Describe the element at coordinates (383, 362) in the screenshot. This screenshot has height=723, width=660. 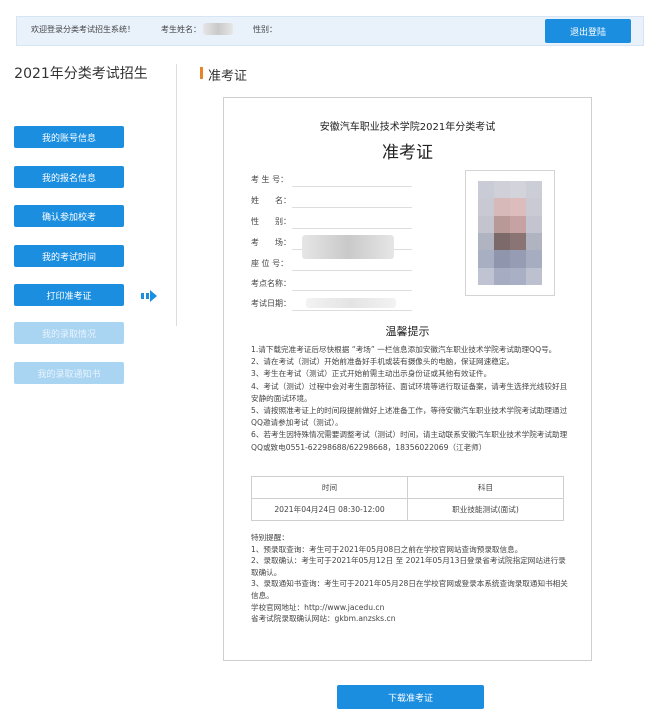
I see `tip-item: 2、请在考试（测试）开始前准备好手机或装有摄像头的电脑，保证网速稳定。` at that location.